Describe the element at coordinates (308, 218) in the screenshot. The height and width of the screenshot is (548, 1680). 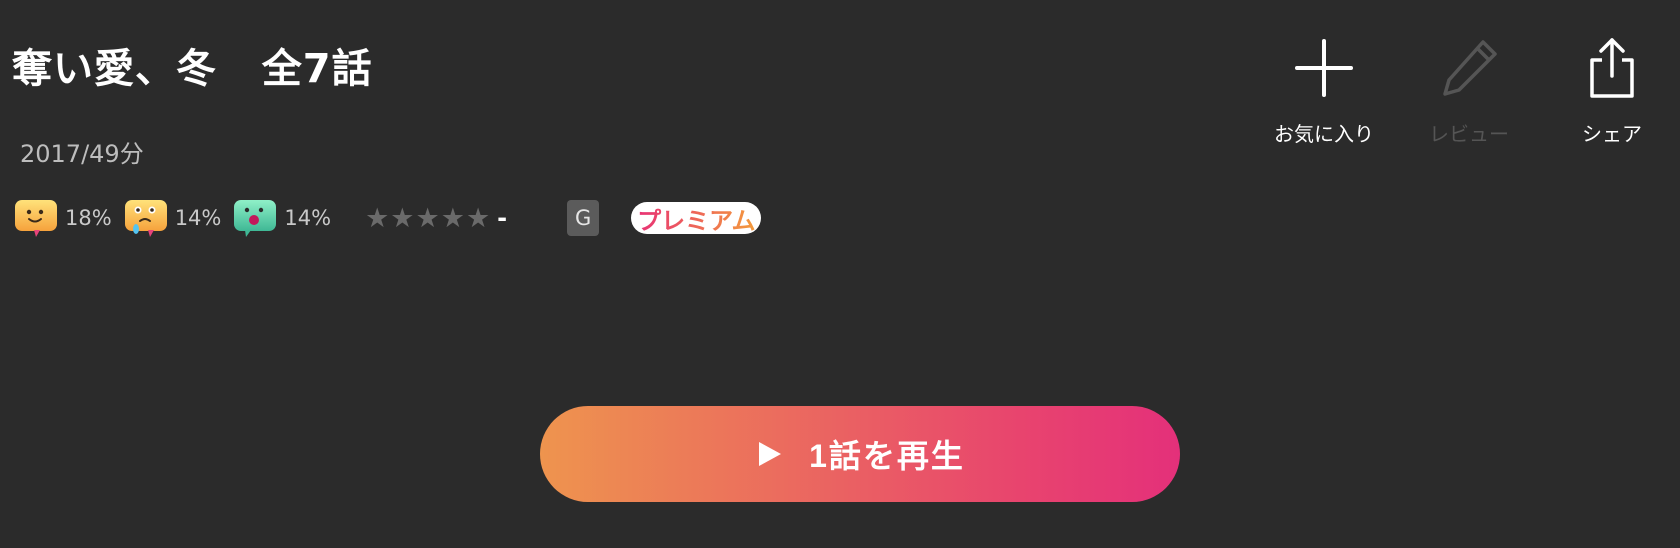
I see `reaction-scared-percent: 14%` at that location.